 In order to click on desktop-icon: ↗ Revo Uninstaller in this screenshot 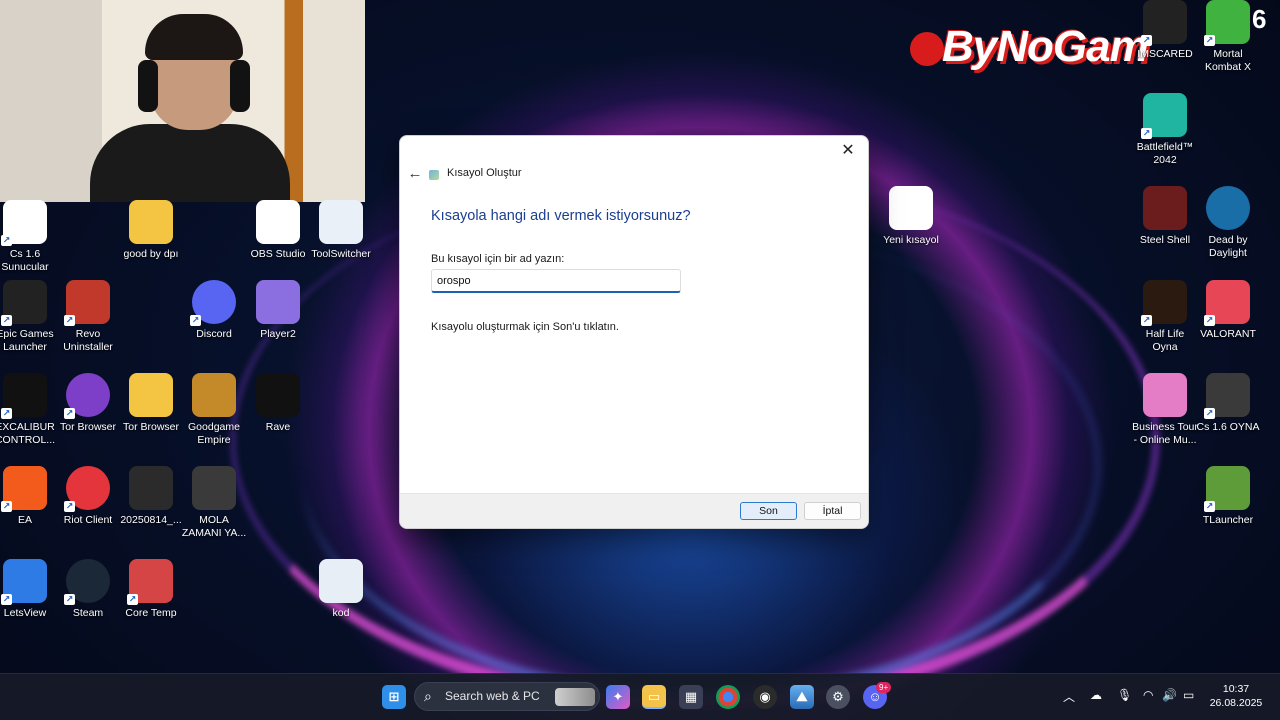, I will do `click(88, 317)`.